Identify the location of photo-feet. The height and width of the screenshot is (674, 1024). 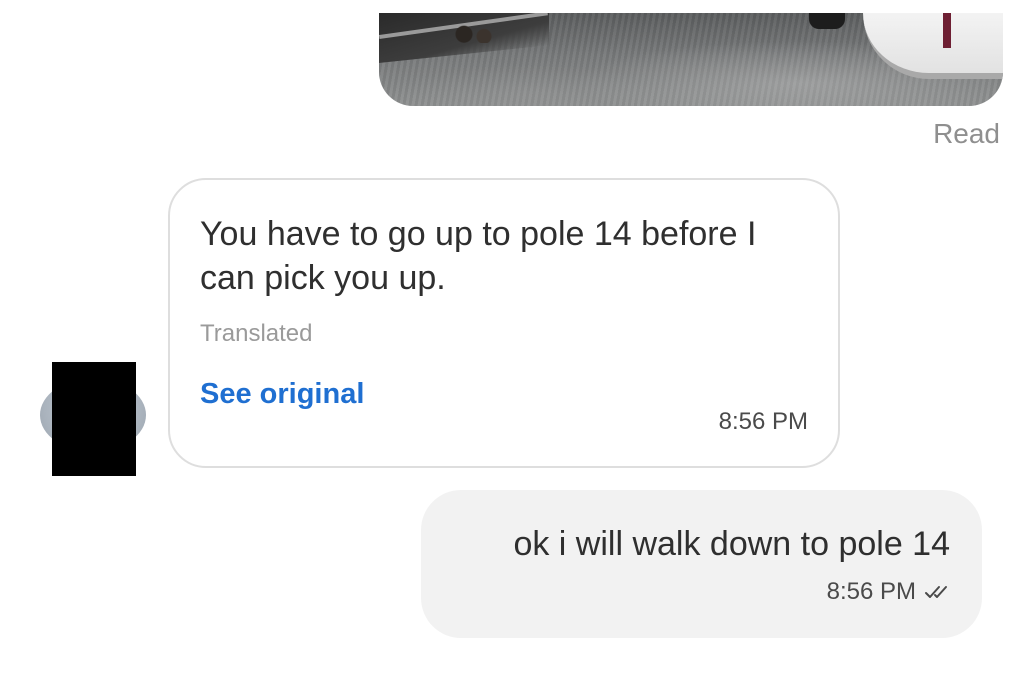
(474, 32).